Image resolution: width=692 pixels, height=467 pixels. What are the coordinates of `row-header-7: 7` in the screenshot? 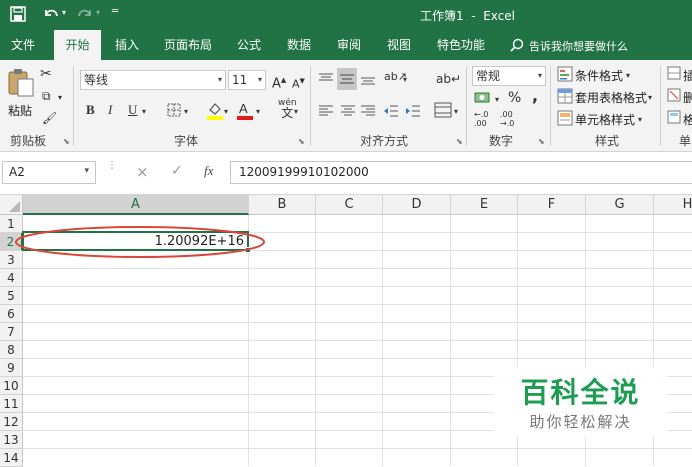 It's located at (11, 332).